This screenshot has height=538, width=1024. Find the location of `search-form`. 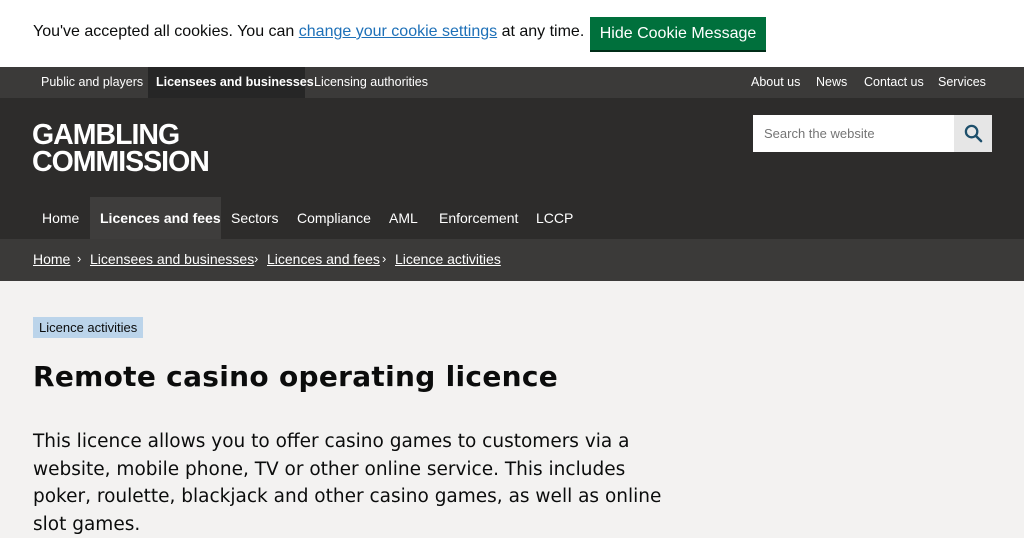

search-form is located at coordinates (872, 133).